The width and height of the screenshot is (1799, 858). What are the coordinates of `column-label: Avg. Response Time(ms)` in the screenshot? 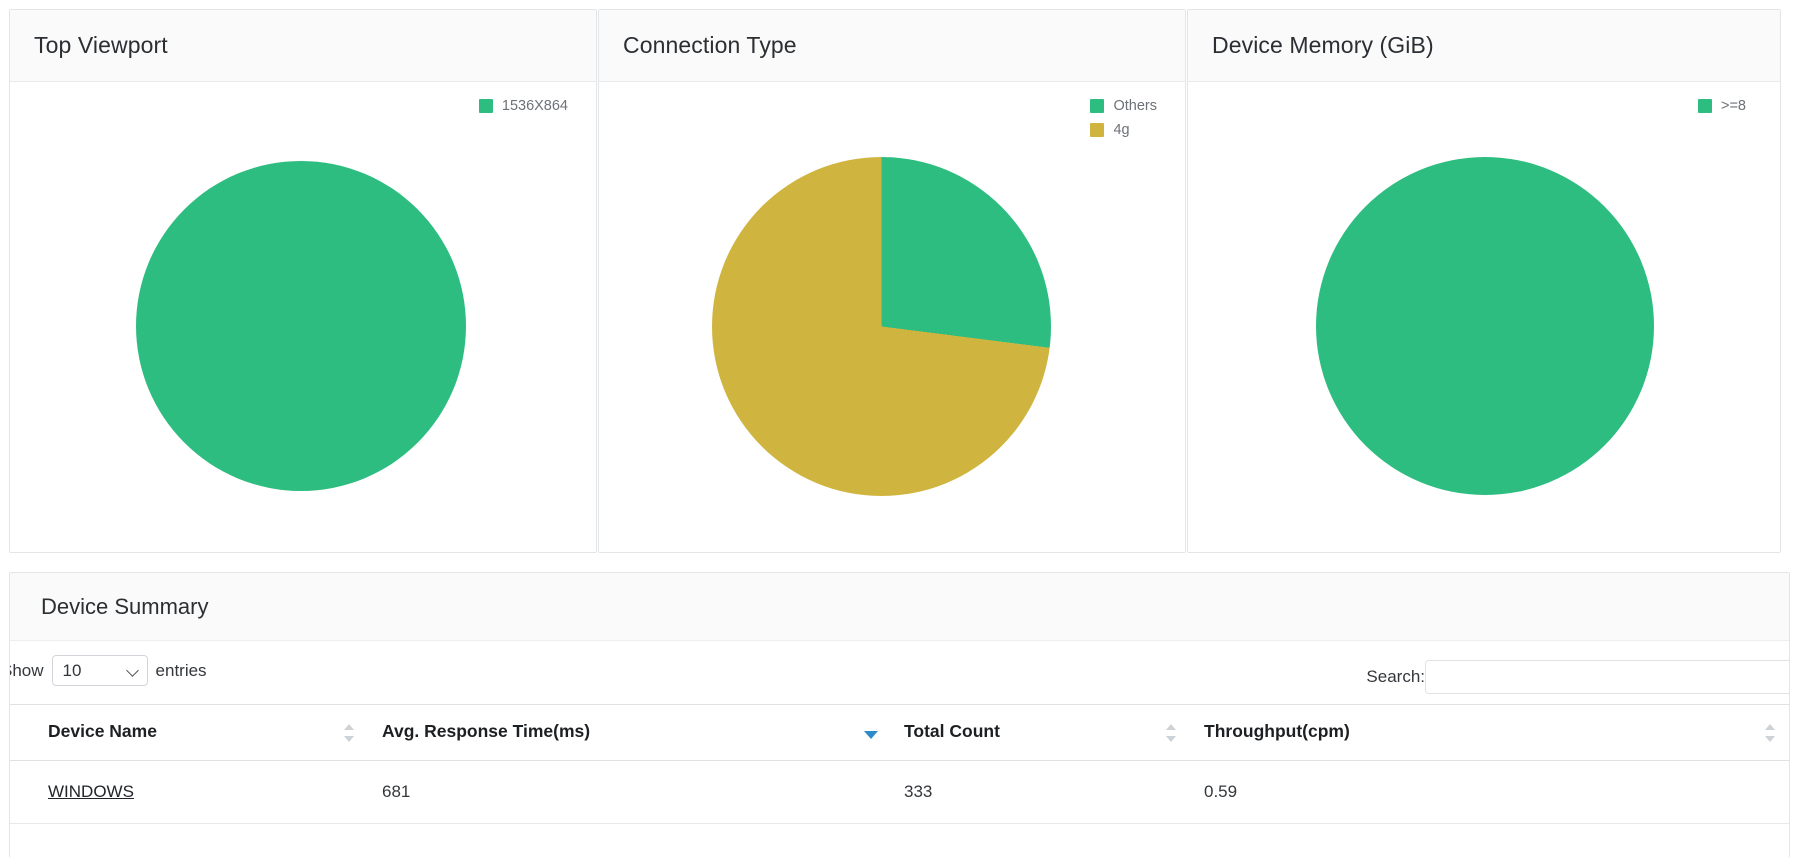 It's located at (486, 731).